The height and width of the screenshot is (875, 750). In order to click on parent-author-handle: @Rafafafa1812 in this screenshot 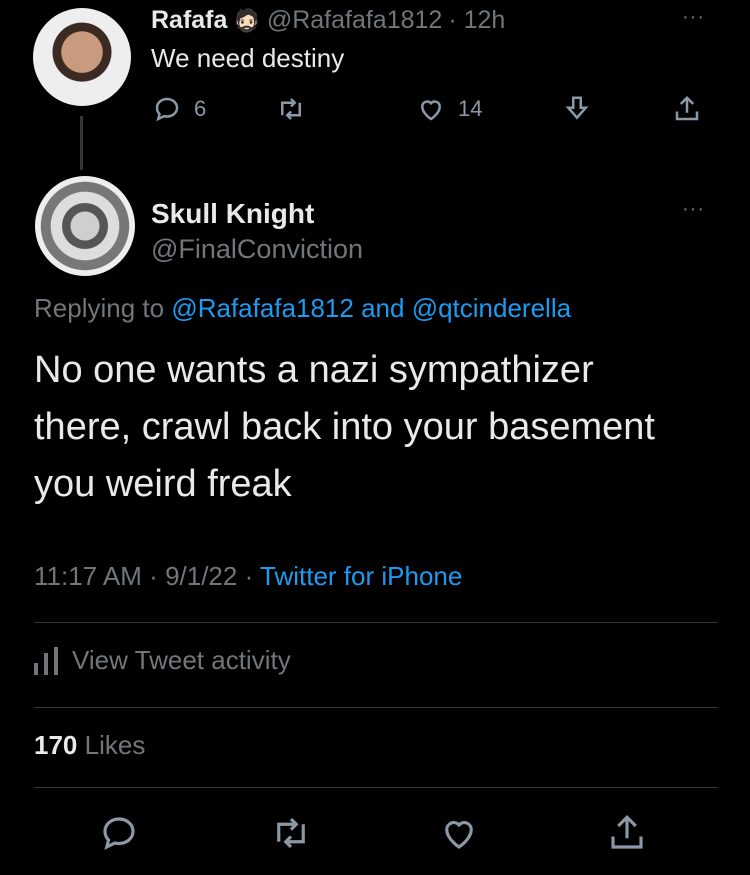, I will do `click(355, 20)`.